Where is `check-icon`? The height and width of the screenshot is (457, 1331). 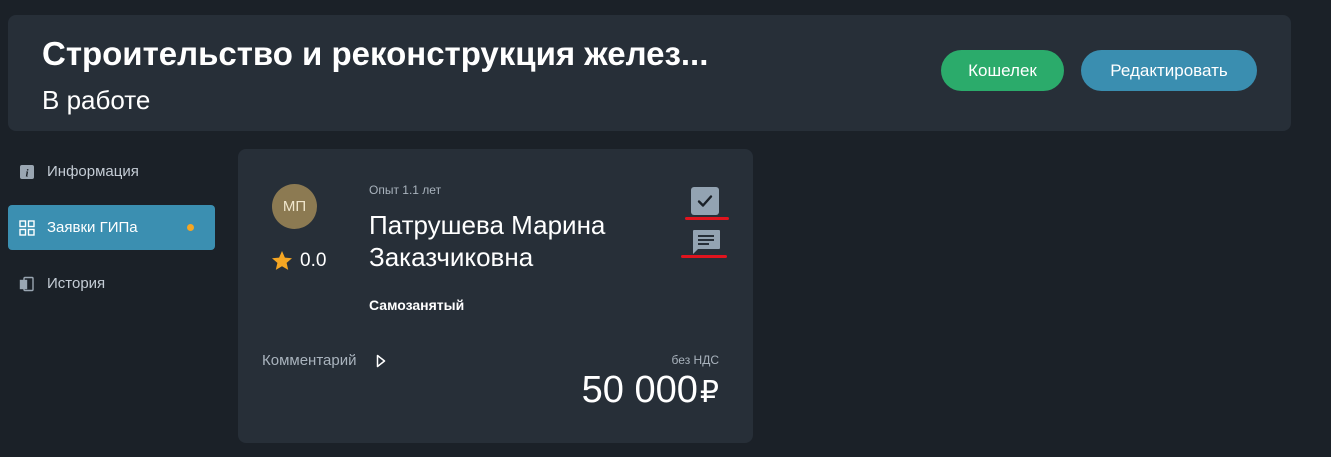
check-icon is located at coordinates (705, 201).